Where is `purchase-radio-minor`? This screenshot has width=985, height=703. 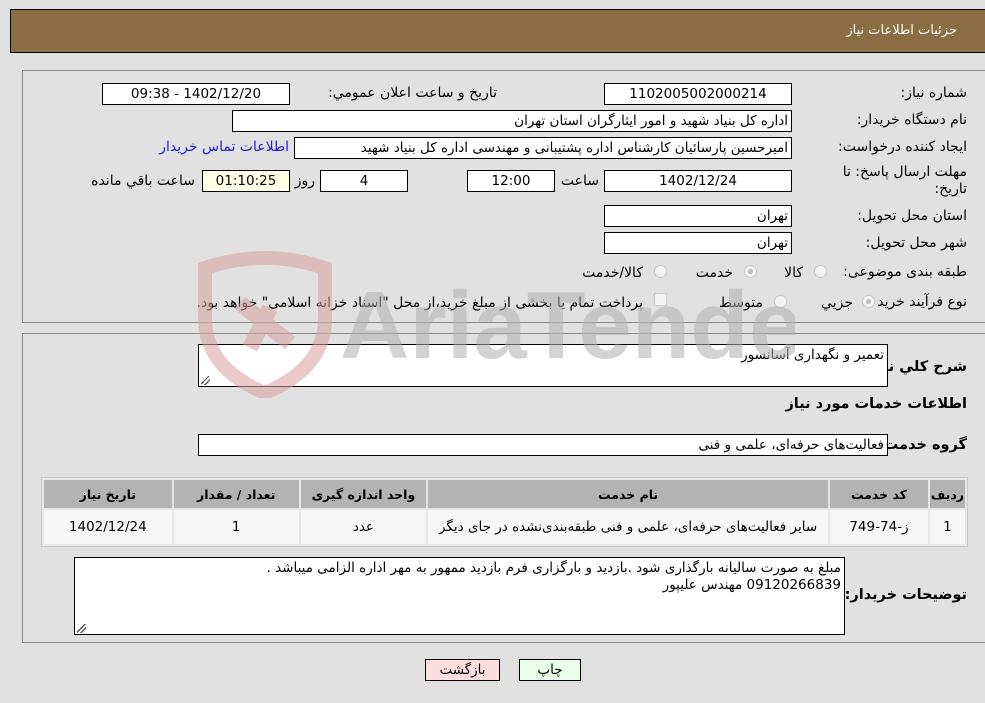
purchase-radio-minor is located at coordinates (868, 301).